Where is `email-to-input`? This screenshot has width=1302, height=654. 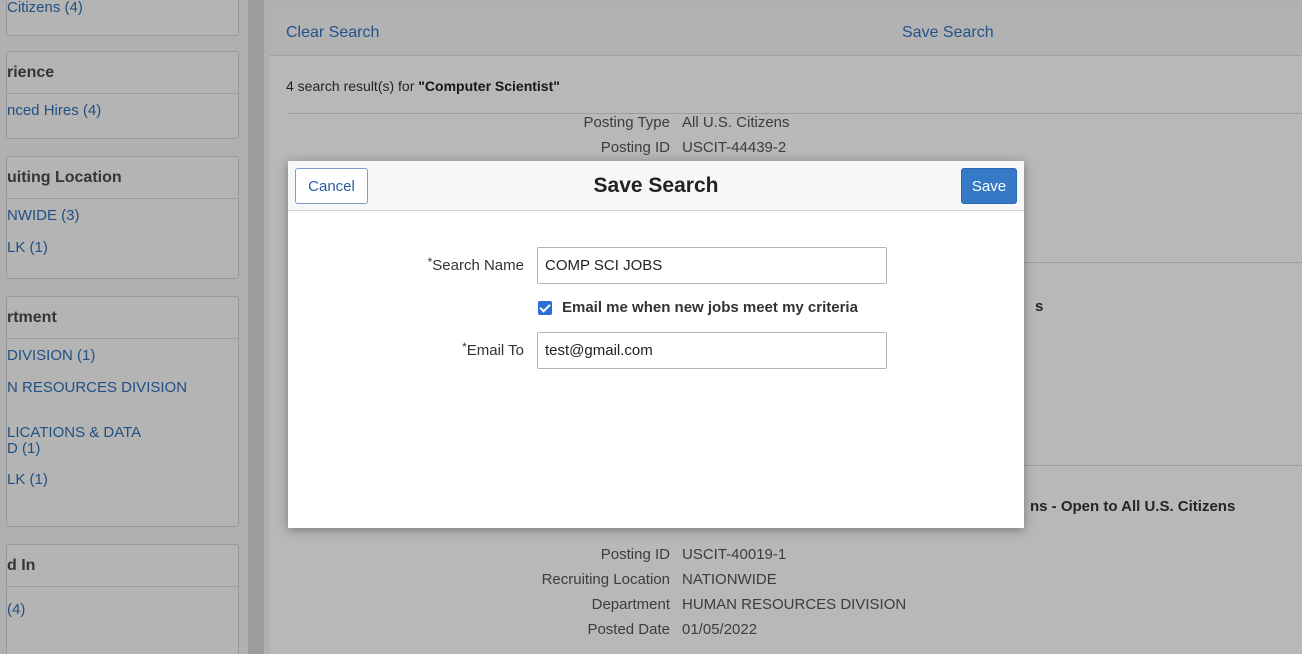
email-to-input is located at coordinates (712, 350).